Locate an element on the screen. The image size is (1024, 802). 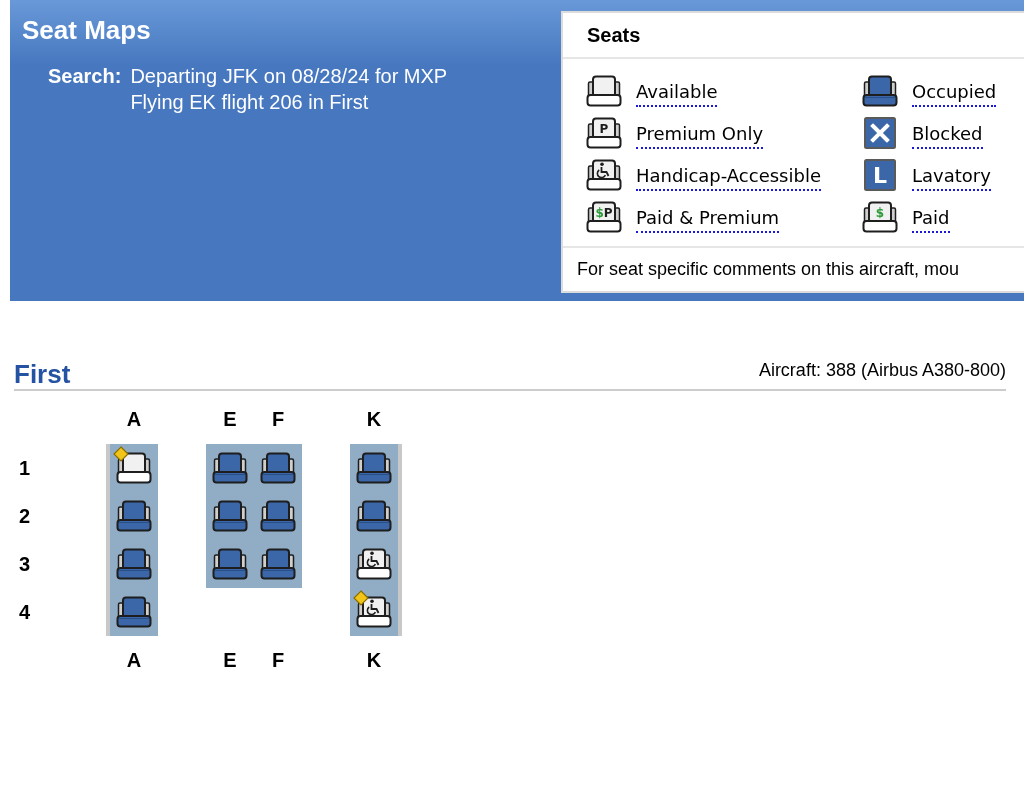
row-number: 1 is located at coordinates (25, 468).